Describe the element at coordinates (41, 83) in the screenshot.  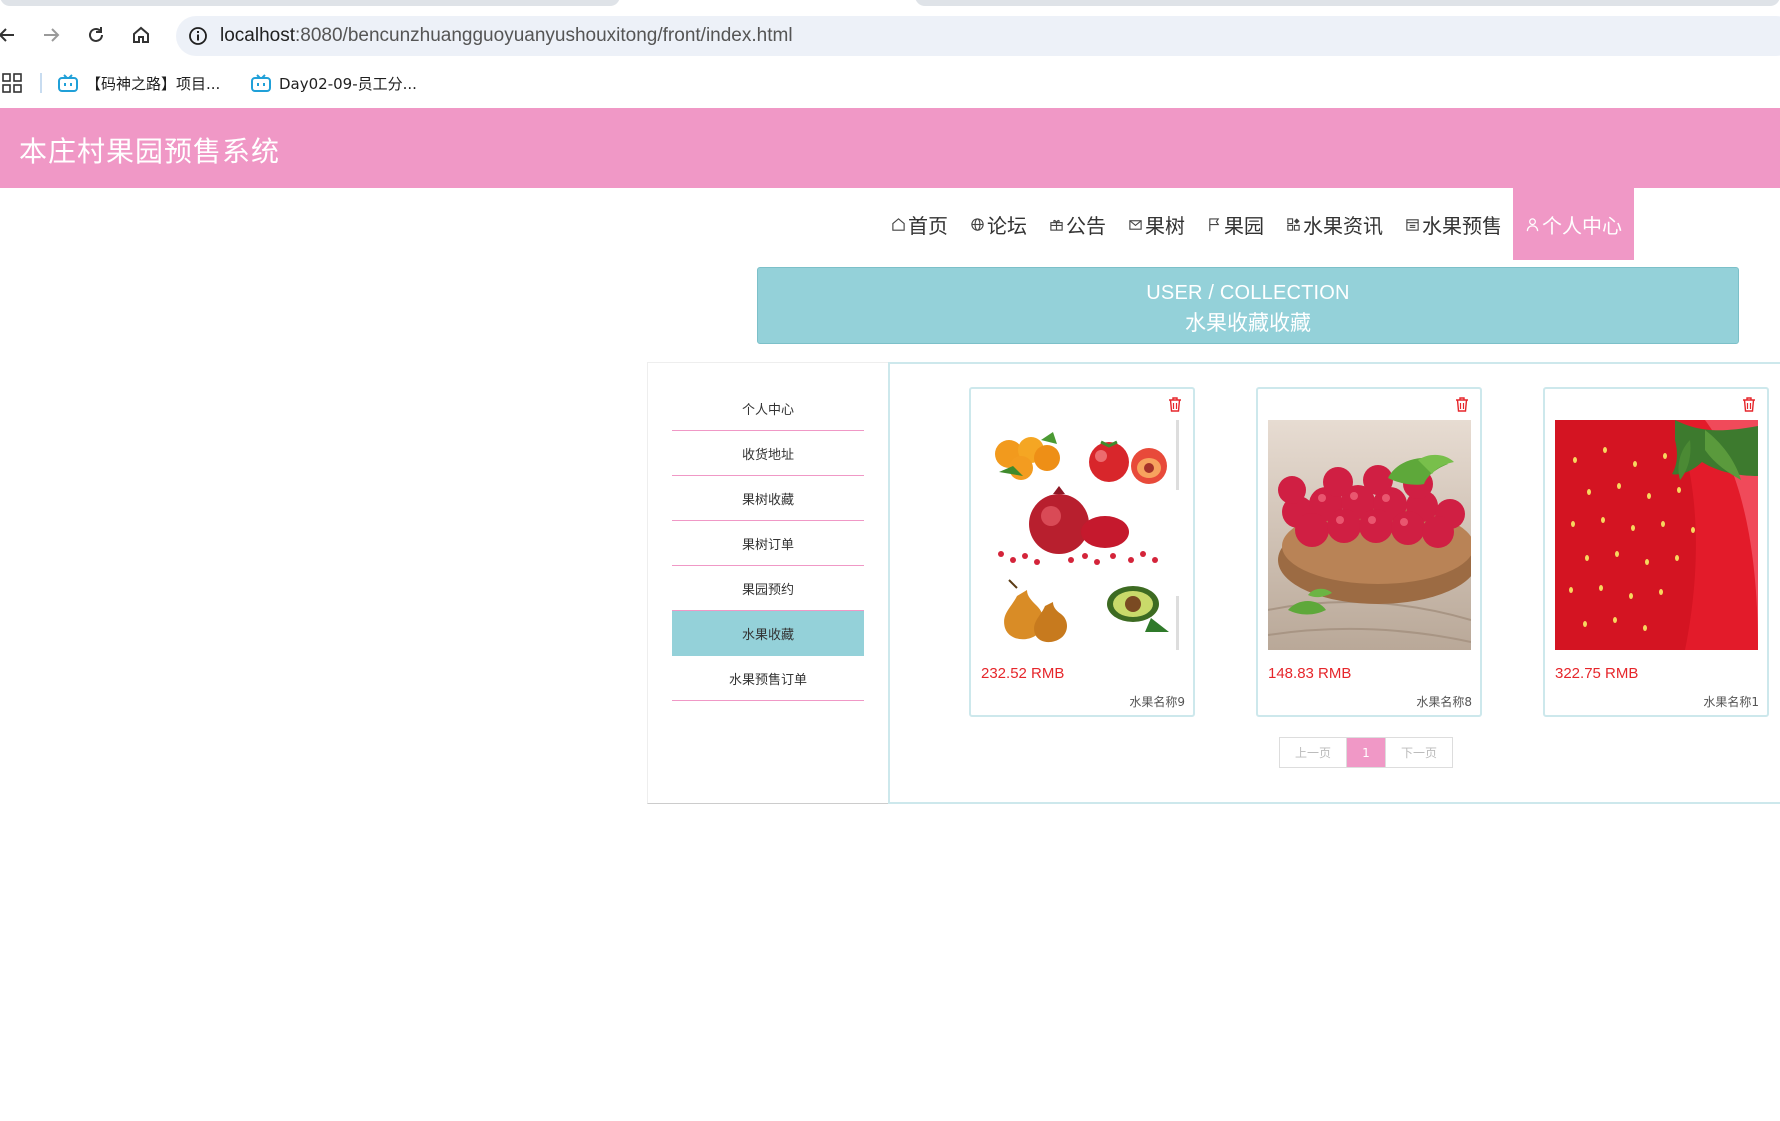
I see `bookmarks-separator` at that location.